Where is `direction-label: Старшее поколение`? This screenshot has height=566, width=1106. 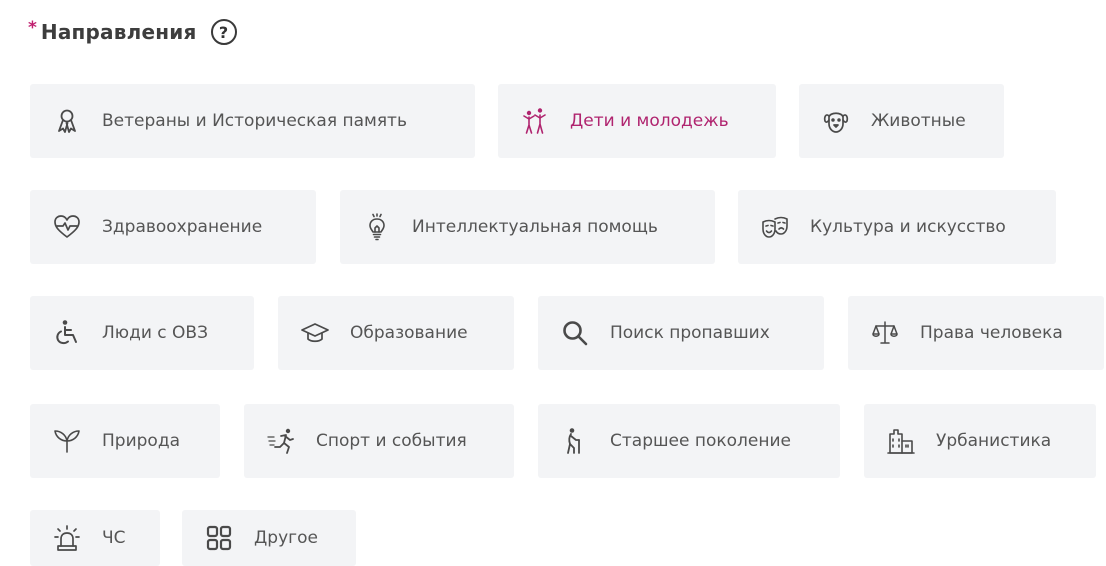 direction-label: Старшее поколение is located at coordinates (700, 441).